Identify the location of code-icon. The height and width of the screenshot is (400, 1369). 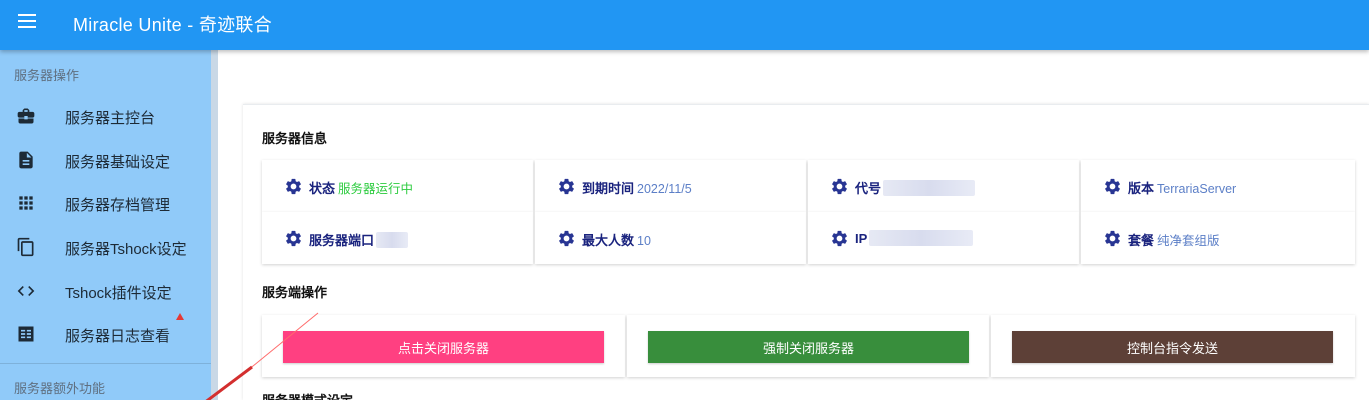
(26, 291).